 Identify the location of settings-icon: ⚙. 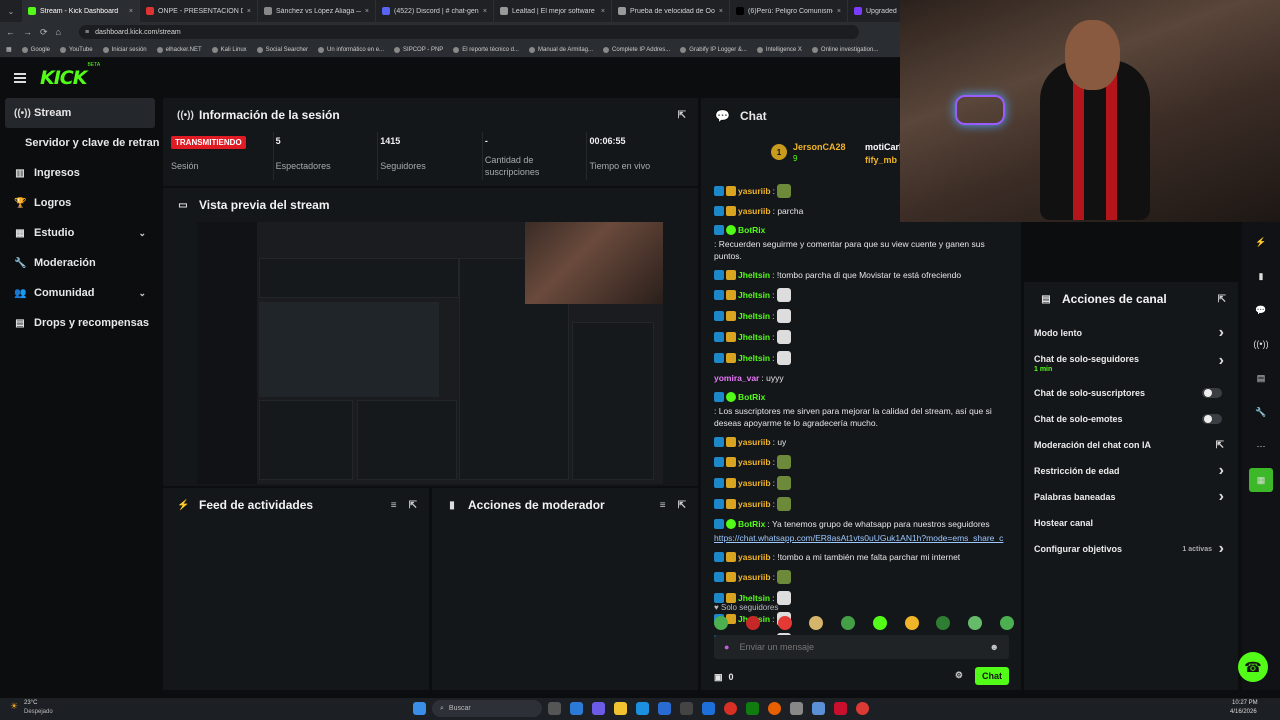
(959, 675).